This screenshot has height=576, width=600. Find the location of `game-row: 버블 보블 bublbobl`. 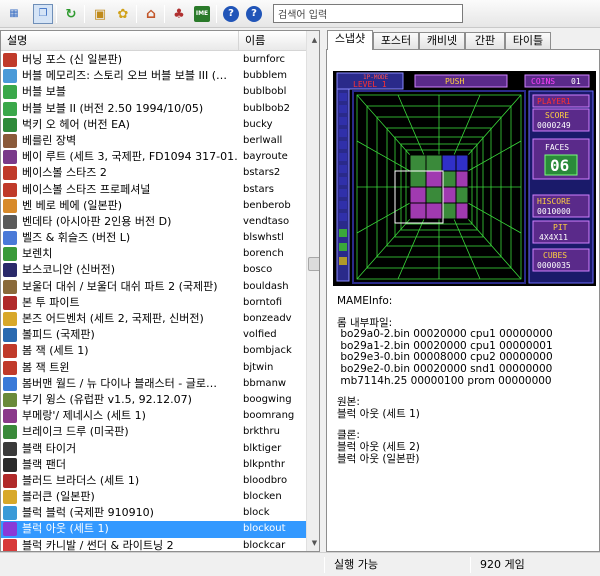

game-row: 버블 보블 bublbobl is located at coordinates (153, 92).